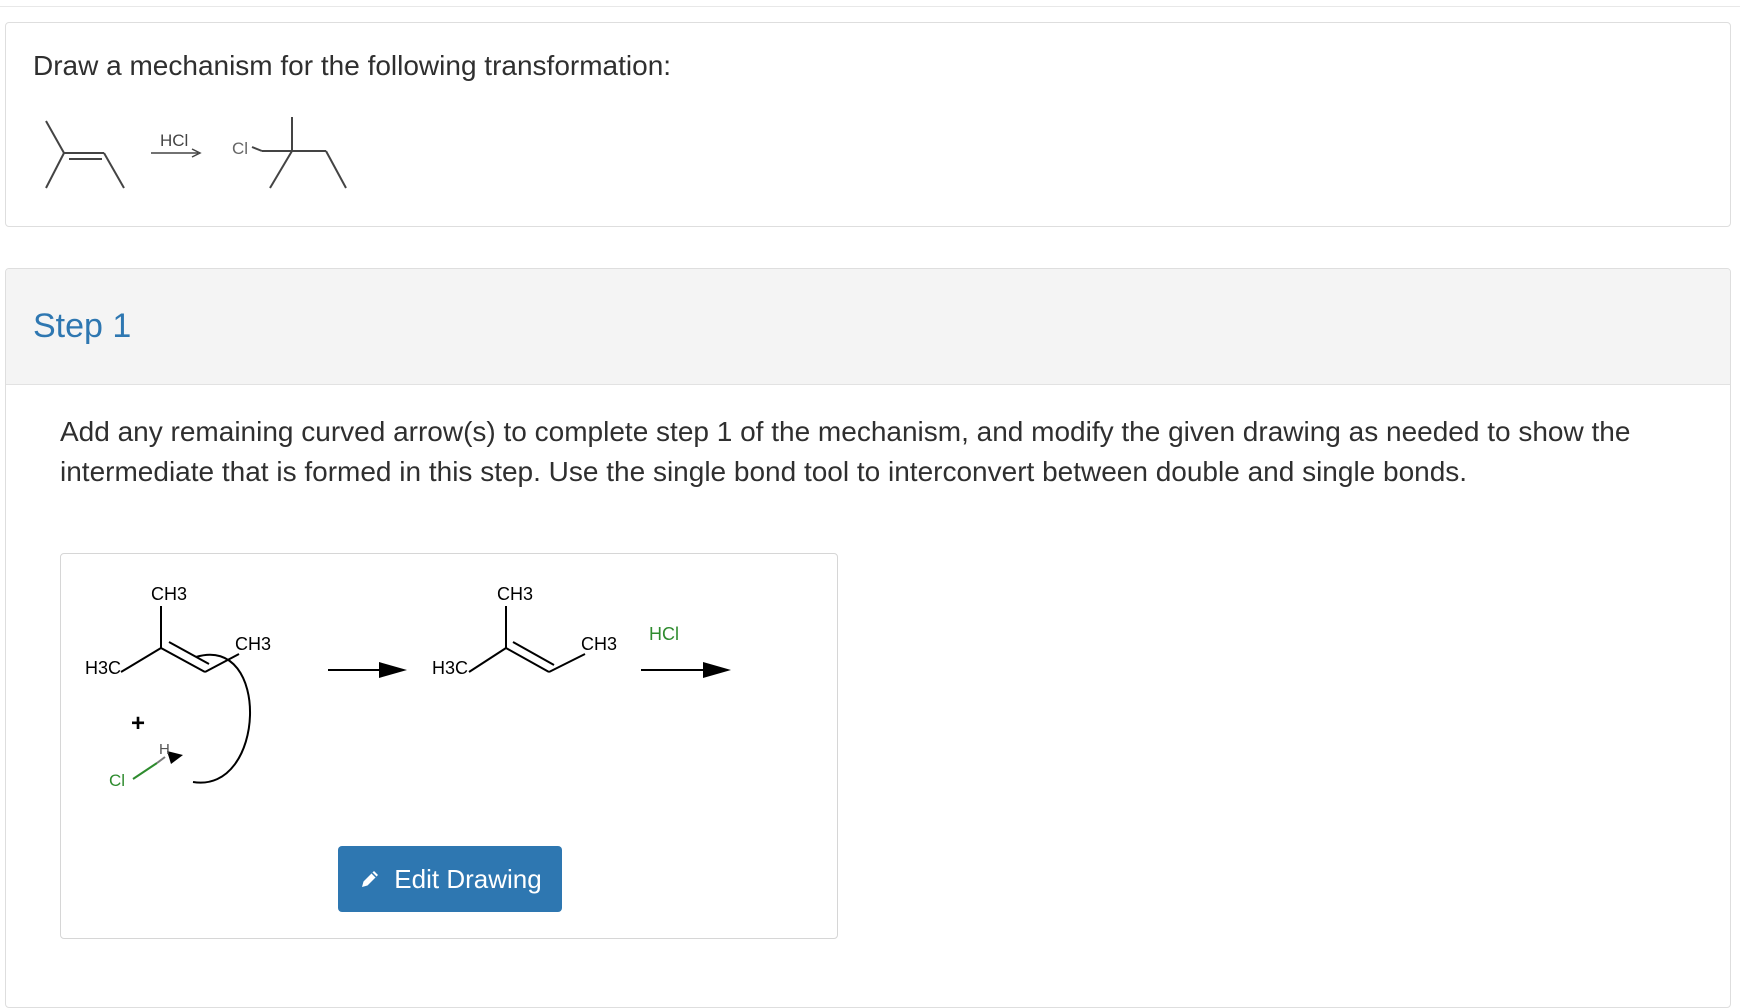 The image size is (1756, 1008). I want to click on plus-sign: +, so click(138, 723).